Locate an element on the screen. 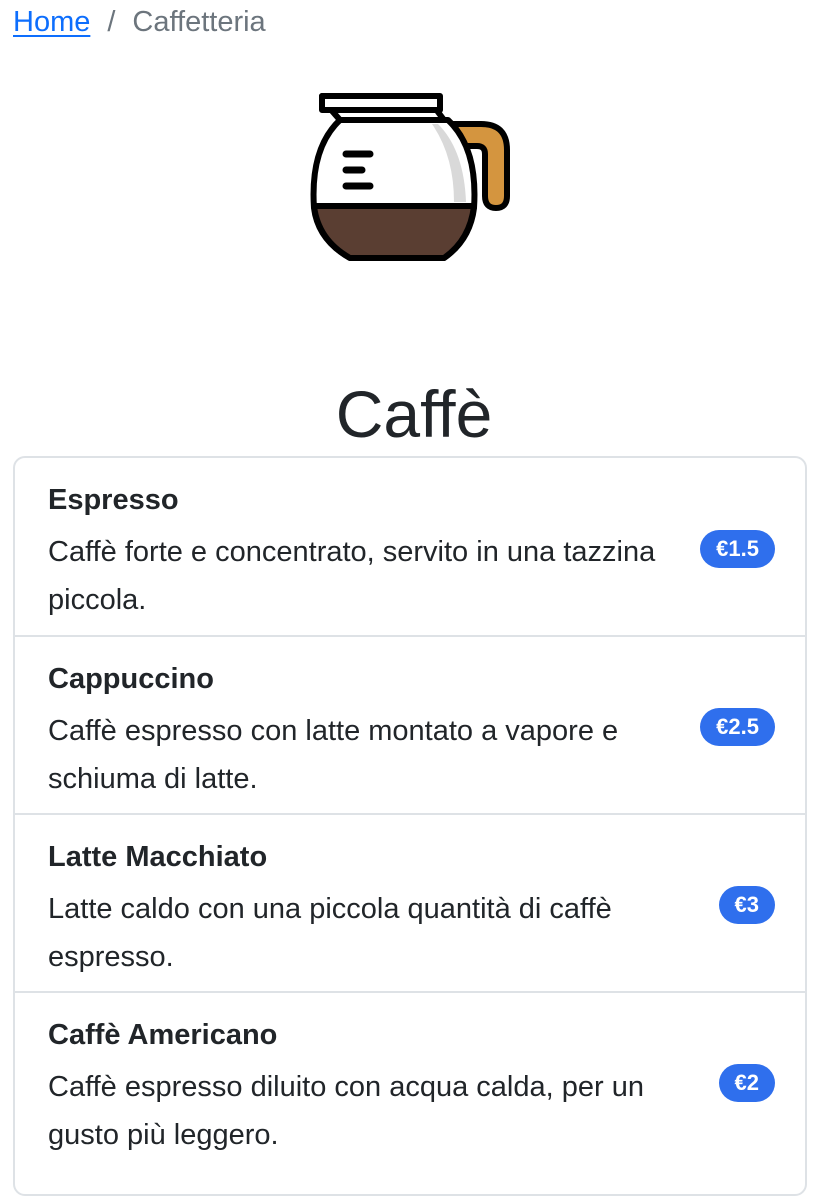  price-badge: €2 is located at coordinates (746, 1083).